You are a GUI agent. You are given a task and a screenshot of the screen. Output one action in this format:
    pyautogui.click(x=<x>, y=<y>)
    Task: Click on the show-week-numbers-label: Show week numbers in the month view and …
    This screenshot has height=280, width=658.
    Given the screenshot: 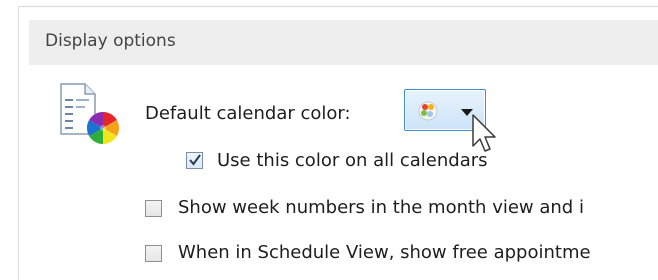 What is the action you would take?
    pyautogui.click(x=381, y=207)
    